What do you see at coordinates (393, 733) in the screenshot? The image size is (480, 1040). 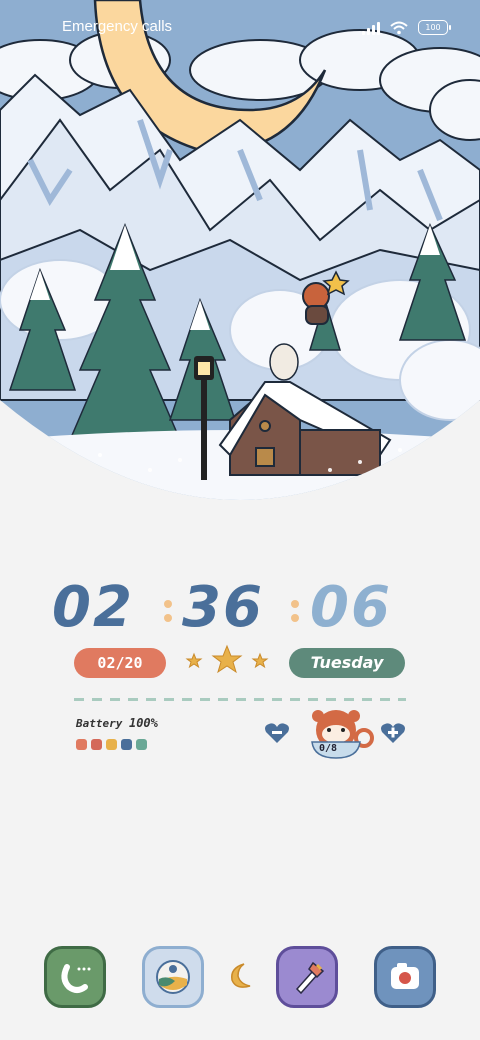 I see `plus-heart-button` at bounding box center [393, 733].